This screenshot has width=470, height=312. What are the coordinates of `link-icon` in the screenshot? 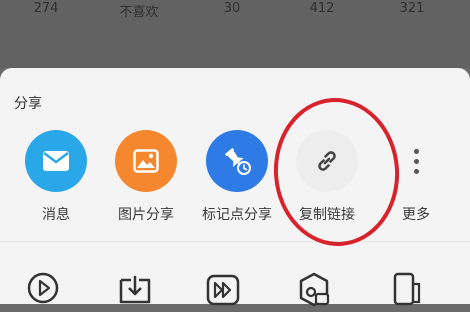 It's located at (327, 161).